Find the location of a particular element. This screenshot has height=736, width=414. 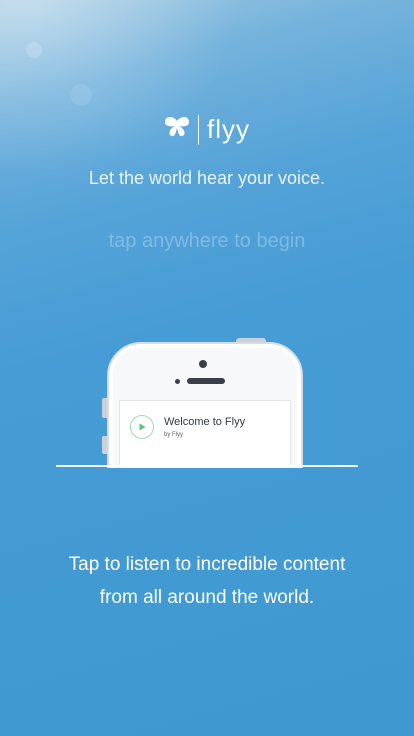

tagline: Let the world hear your voice. is located at coordinates (207, 178).